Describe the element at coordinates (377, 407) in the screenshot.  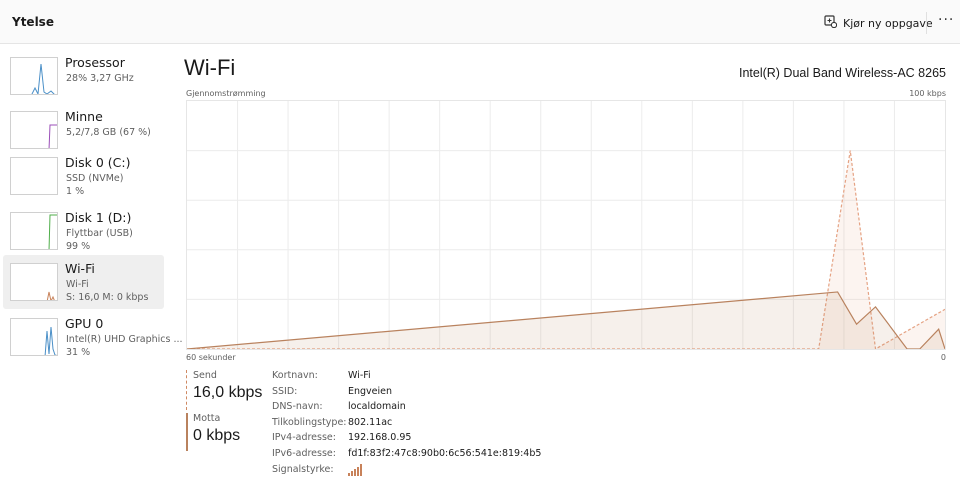
I see `property-value: localdomain` at that location.